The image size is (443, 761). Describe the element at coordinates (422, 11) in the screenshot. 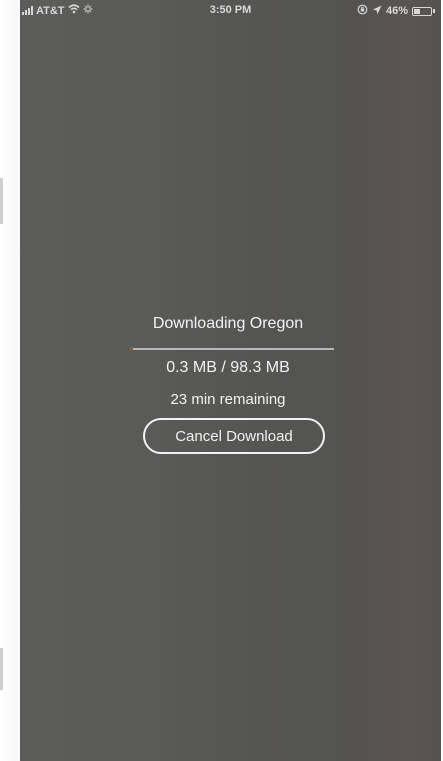

I see `battery-icon` at that location.